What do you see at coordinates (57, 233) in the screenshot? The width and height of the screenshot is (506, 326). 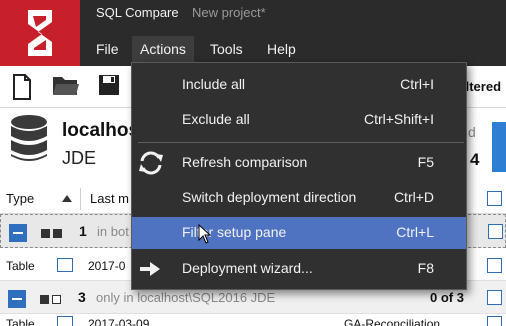 I see `right-square-icon` at bounding box center [57, 233].